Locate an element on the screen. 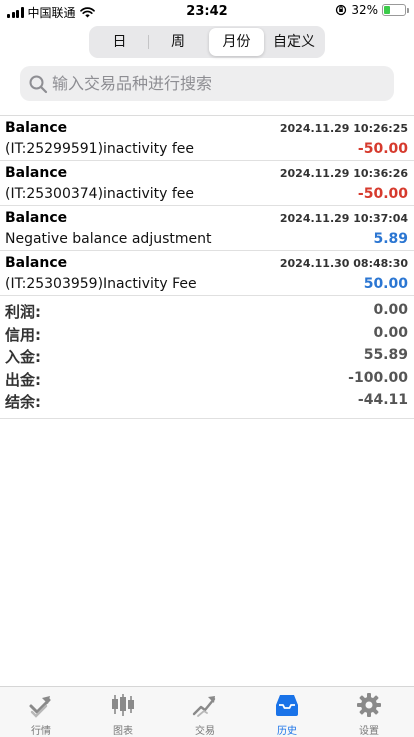  summary-value: 55.89 is located at coordinates (385, 355).